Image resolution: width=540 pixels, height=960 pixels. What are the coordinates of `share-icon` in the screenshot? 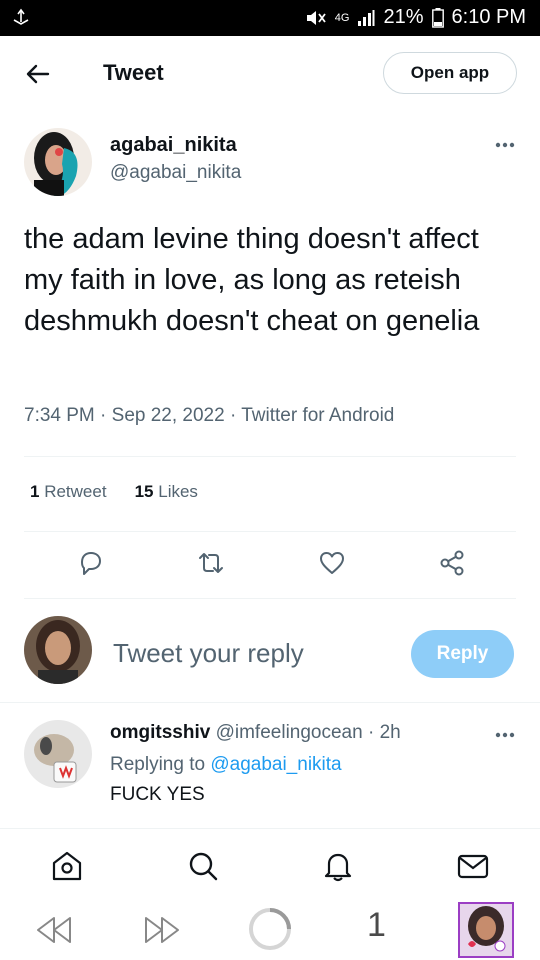 It's located at (452, 563).